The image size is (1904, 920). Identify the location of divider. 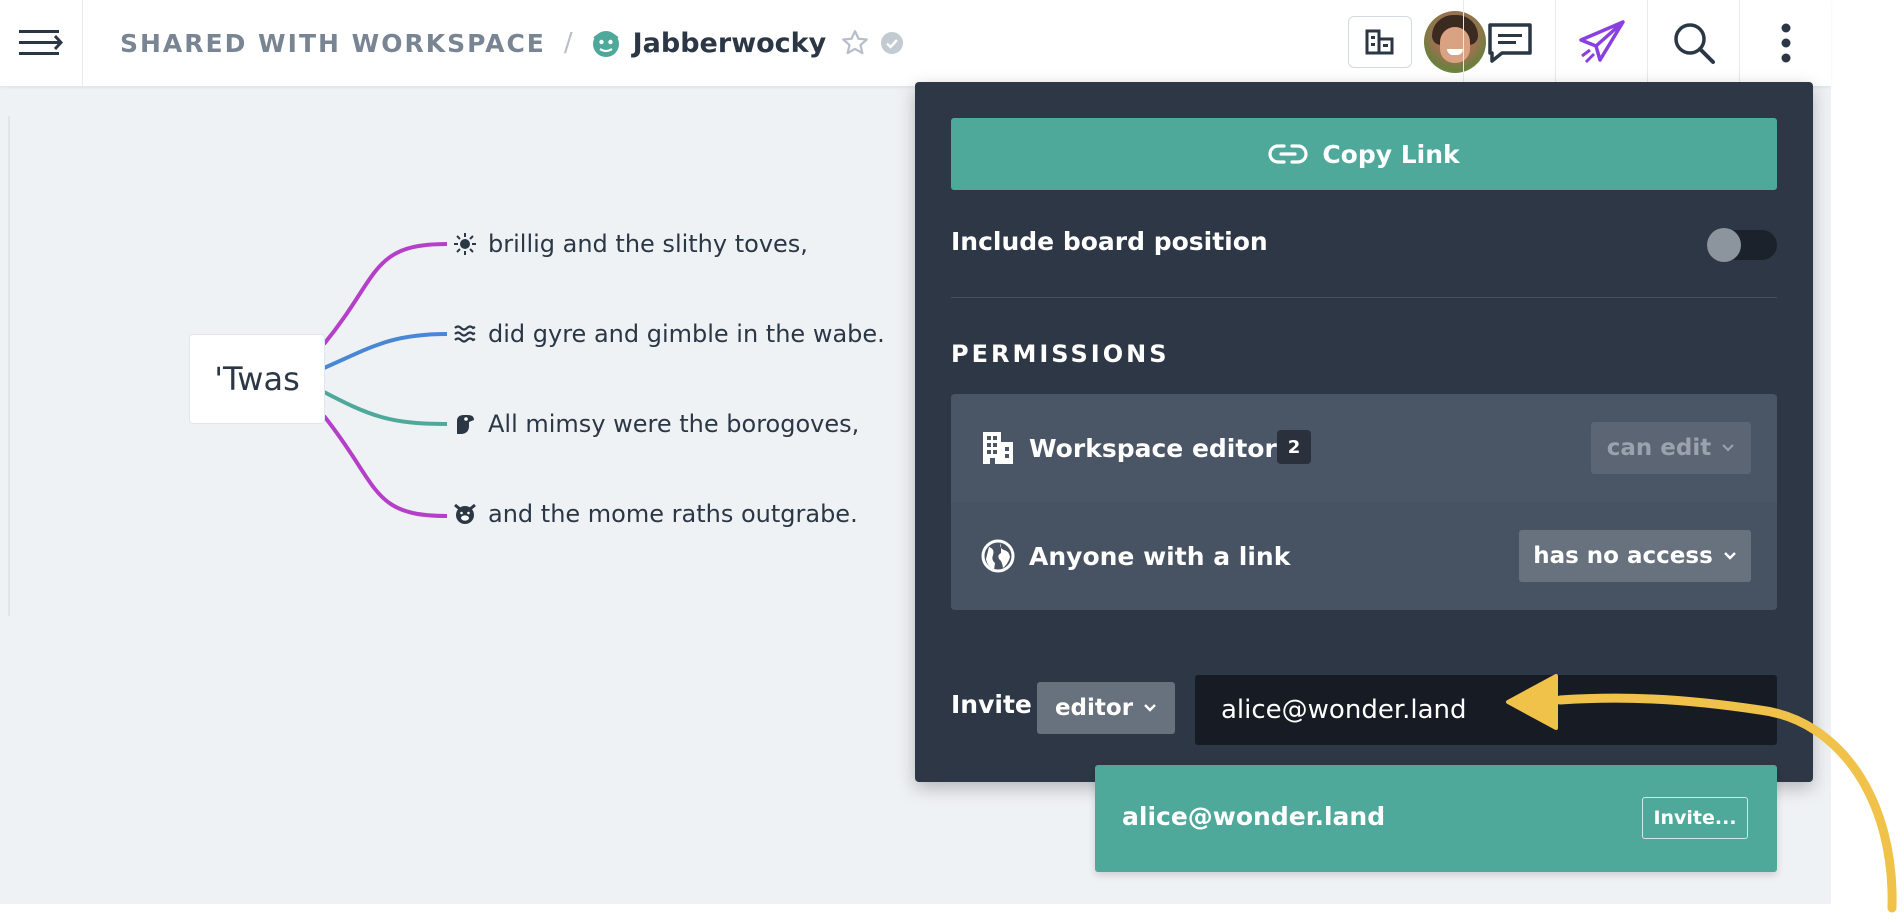
(1364, 297).